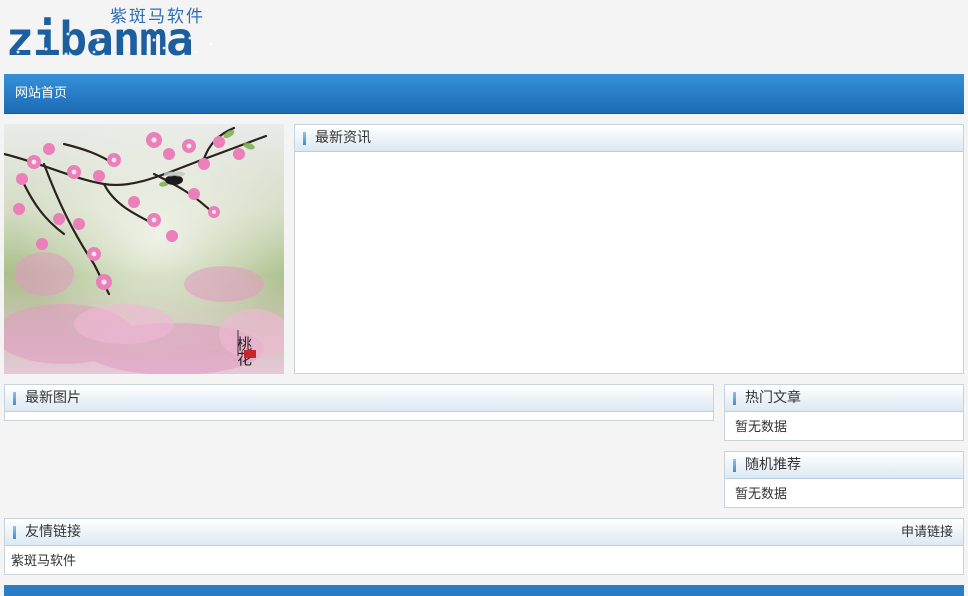  I want to click on site-logo: 紫斑马软件 zibanma, so click(116, 33).